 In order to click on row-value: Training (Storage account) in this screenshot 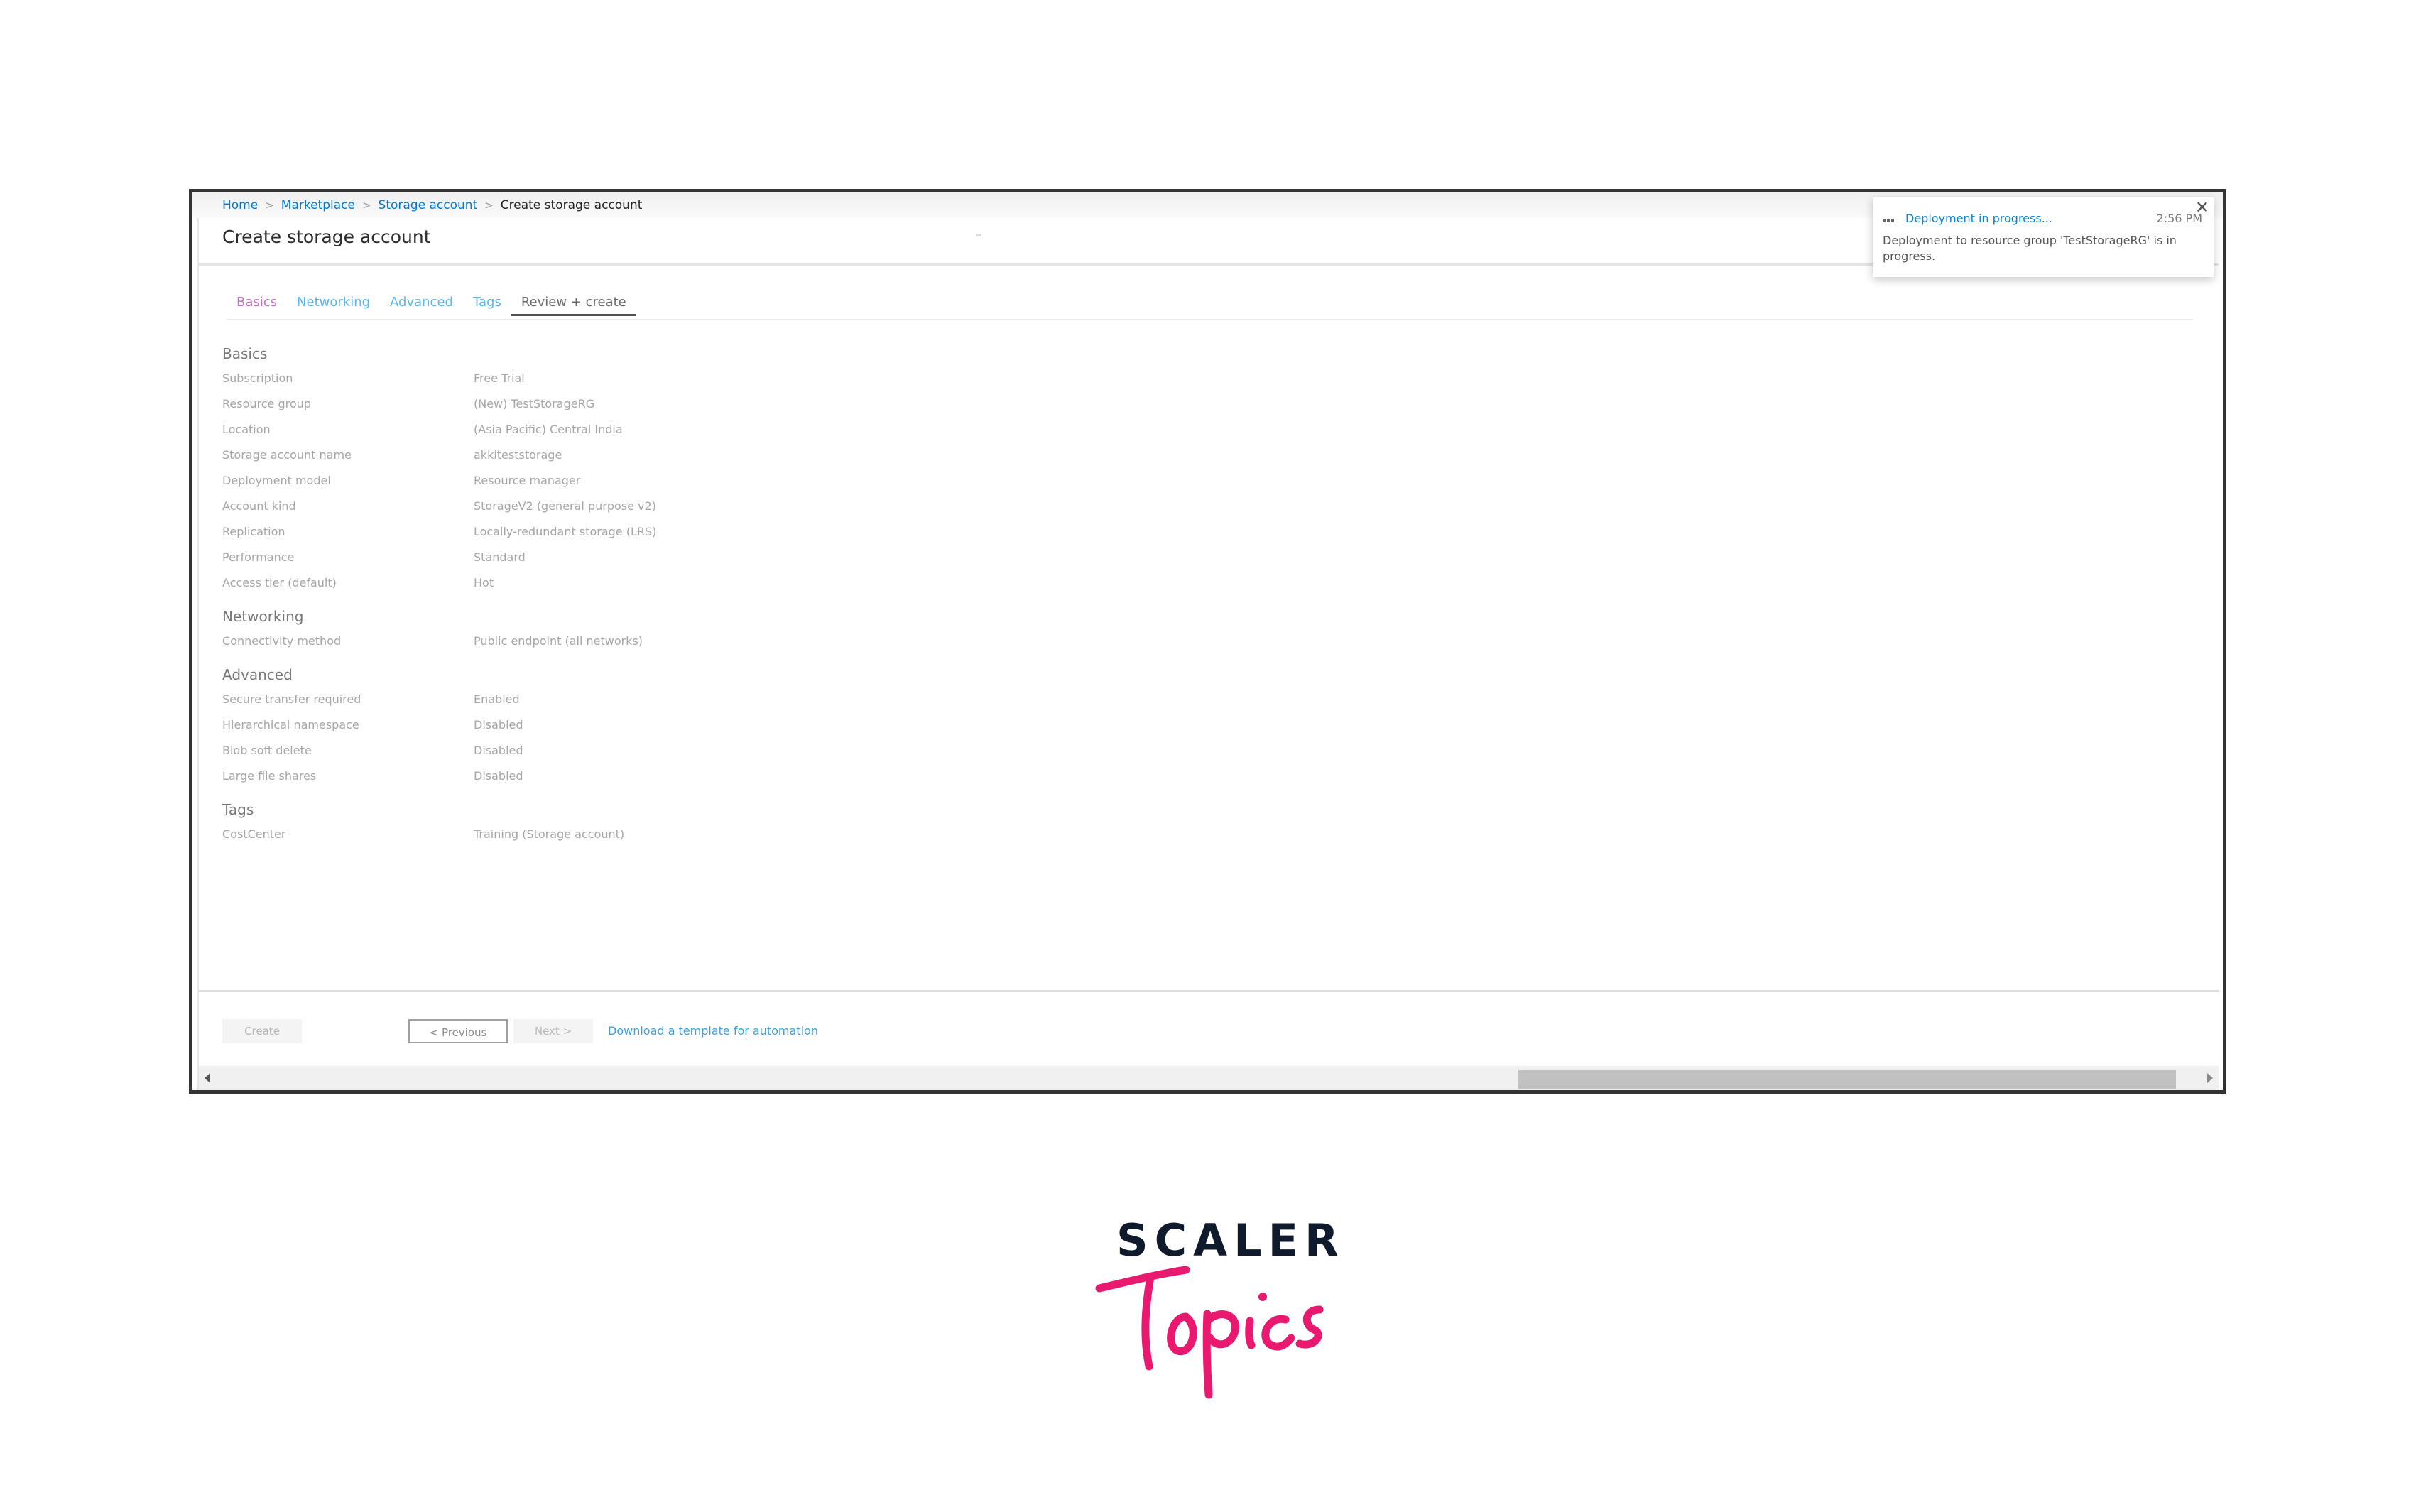, I will do `click(549, 834)`.